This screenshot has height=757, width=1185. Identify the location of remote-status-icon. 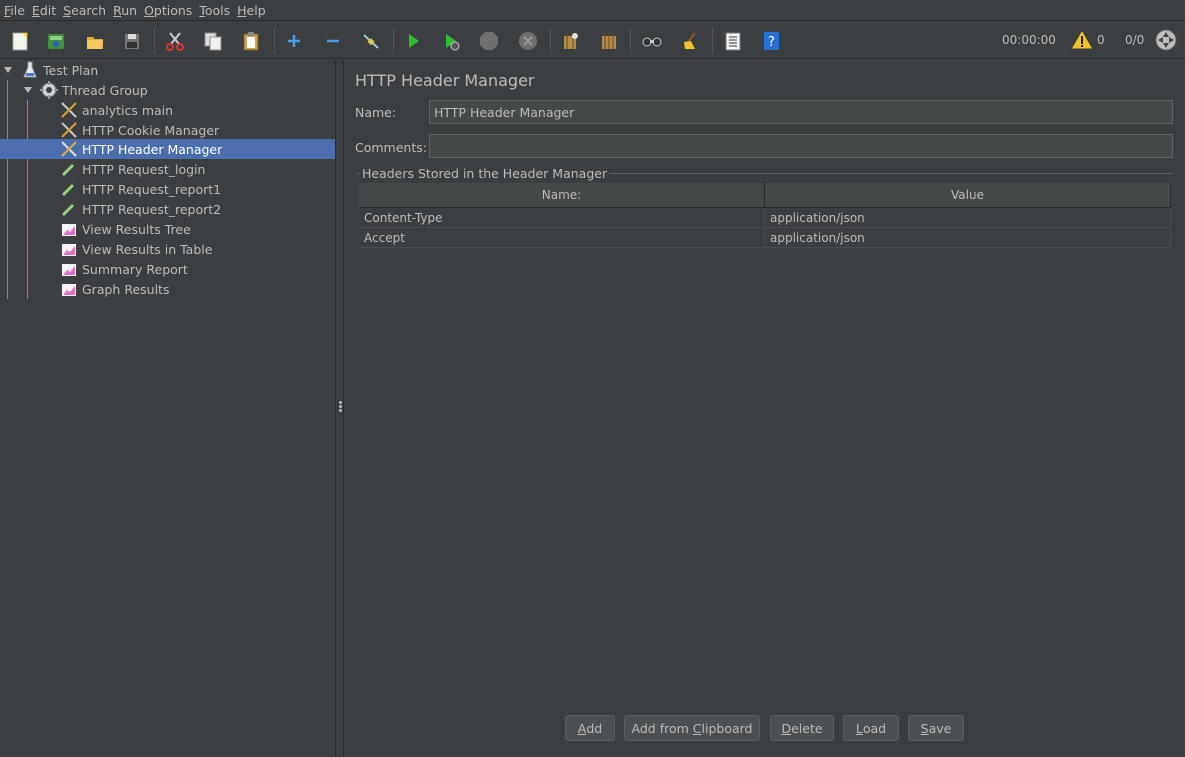
(1166, 40).